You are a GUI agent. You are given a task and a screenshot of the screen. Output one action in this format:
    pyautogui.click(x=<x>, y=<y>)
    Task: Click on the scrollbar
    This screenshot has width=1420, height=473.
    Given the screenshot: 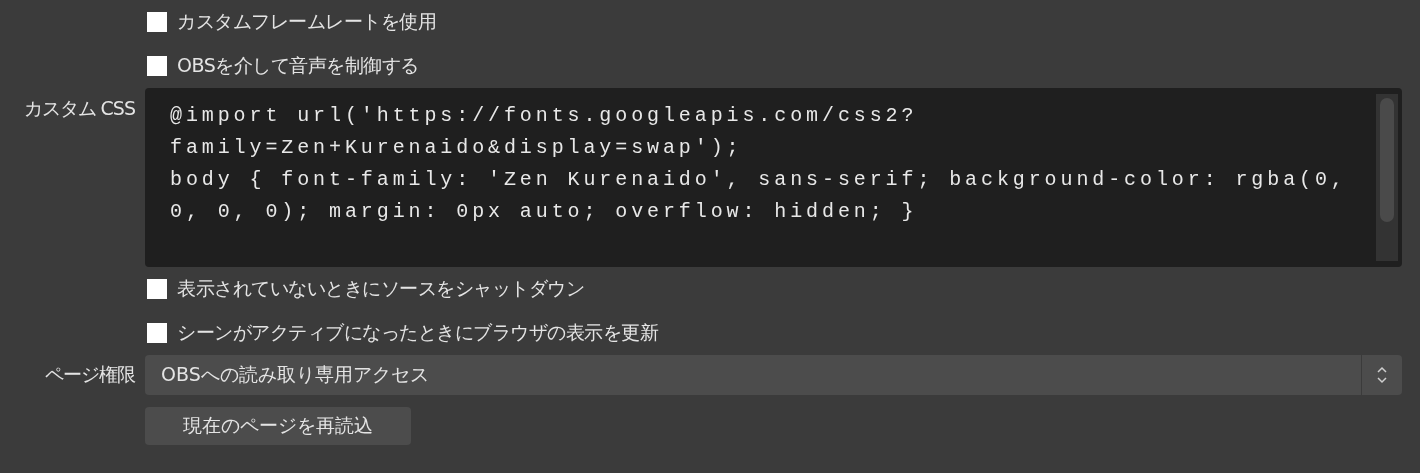 What is the action you would take?
    pyautogui.click(x=1387, y=177)
    